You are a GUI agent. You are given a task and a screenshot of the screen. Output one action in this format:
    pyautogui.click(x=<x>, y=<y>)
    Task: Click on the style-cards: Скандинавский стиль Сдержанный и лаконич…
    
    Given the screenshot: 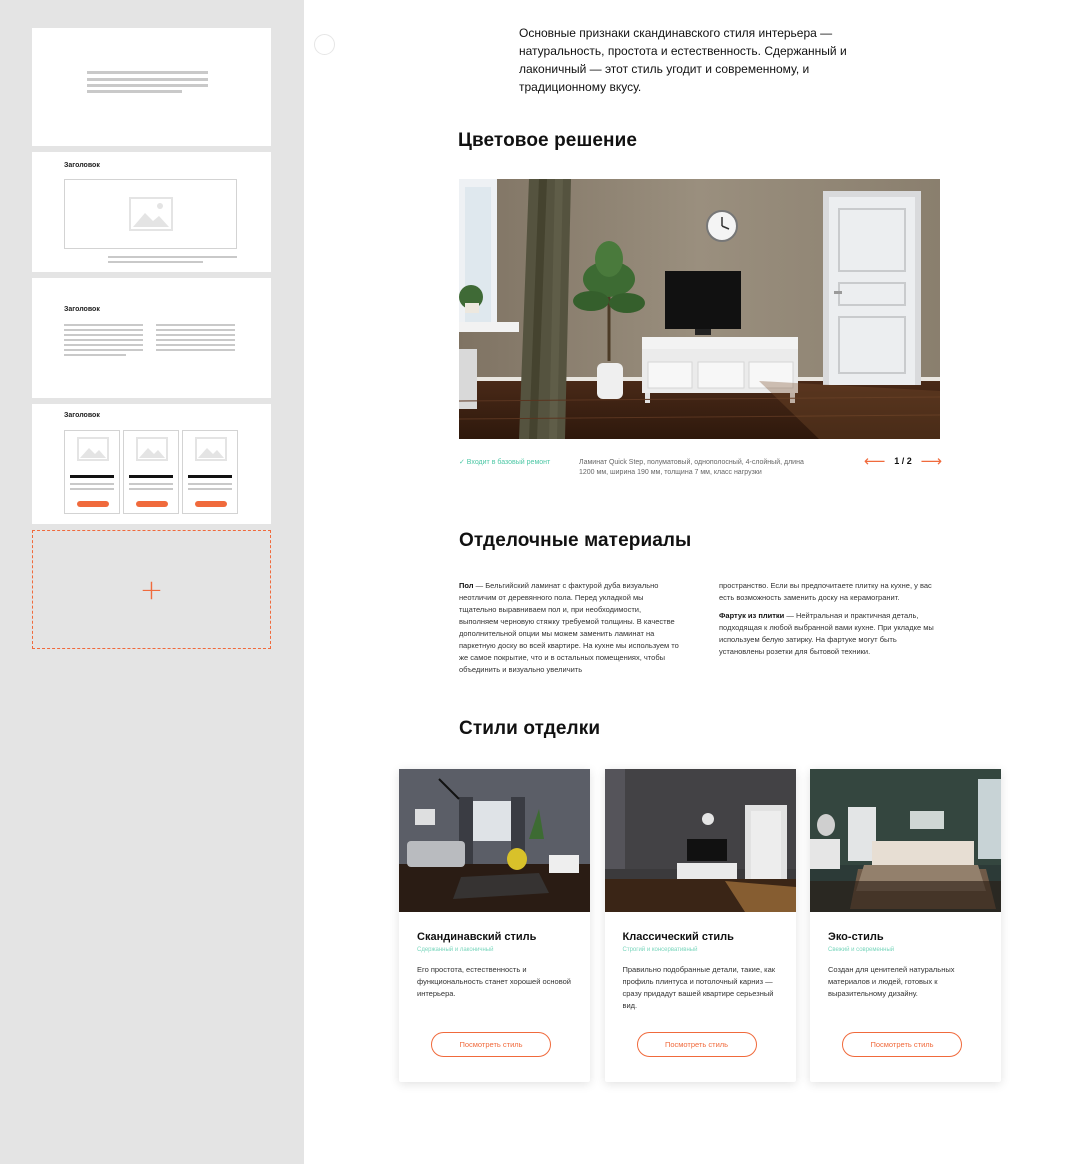 What is the action you would take?
    pyautogui.click(x=700, y=925)
    